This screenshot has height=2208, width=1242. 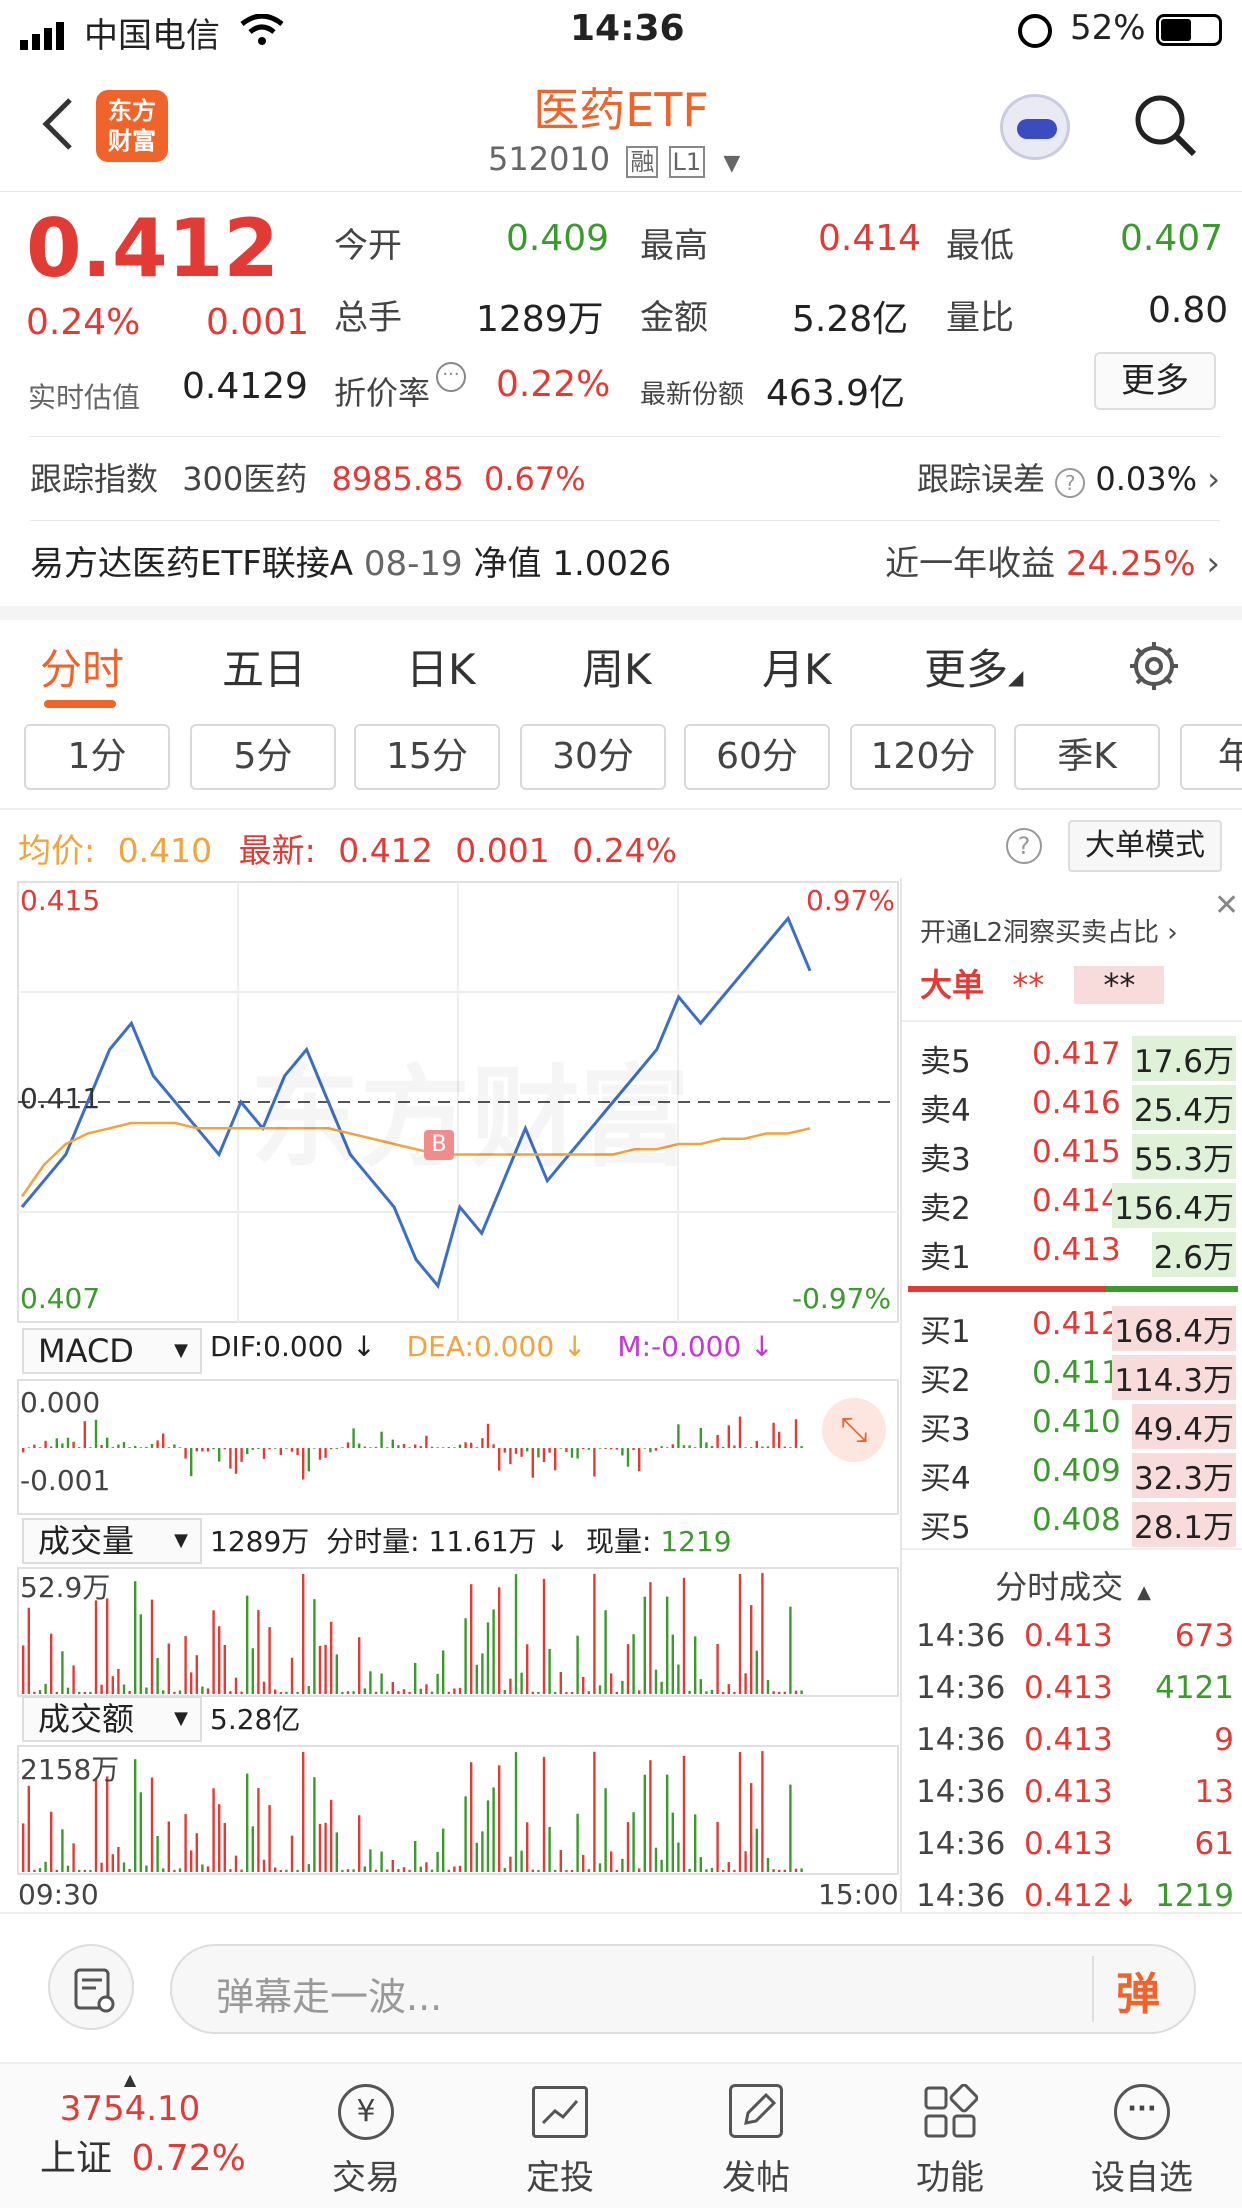 I want to click on period-year-k: 年, so click(x=1211, y=757).